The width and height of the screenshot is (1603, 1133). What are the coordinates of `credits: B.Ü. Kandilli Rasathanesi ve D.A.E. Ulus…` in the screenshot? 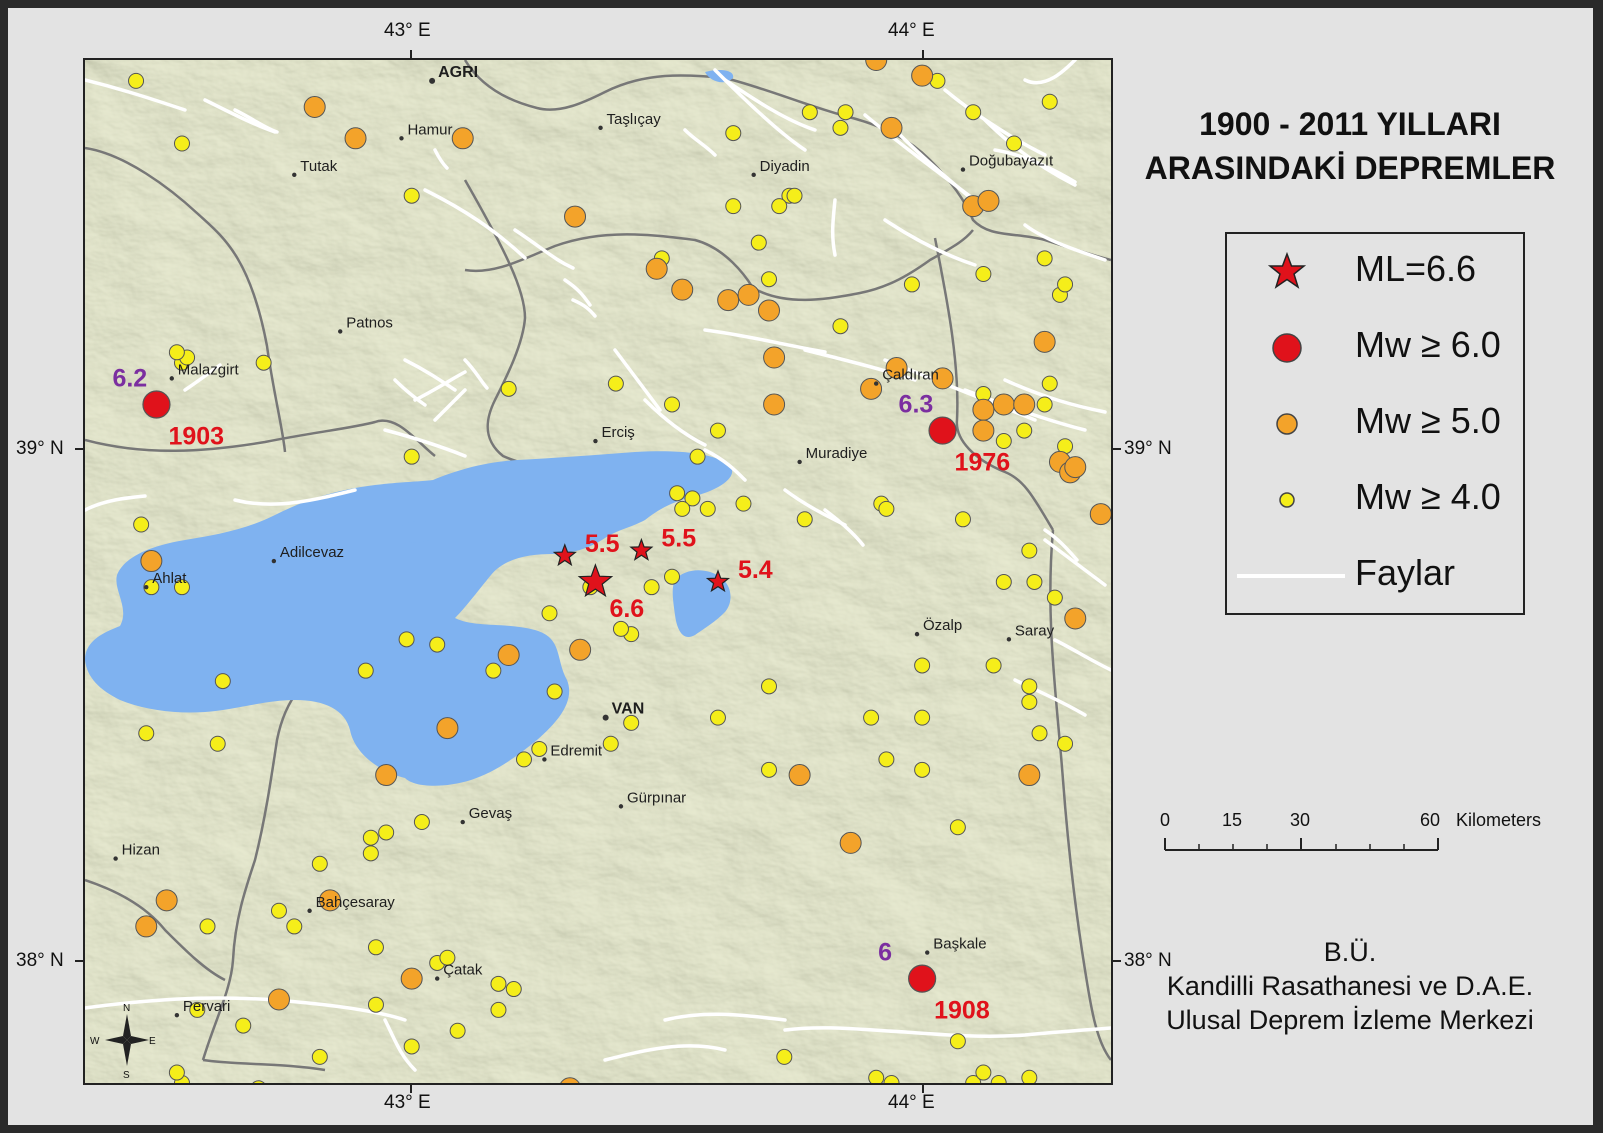 It's located at (1350, 986).